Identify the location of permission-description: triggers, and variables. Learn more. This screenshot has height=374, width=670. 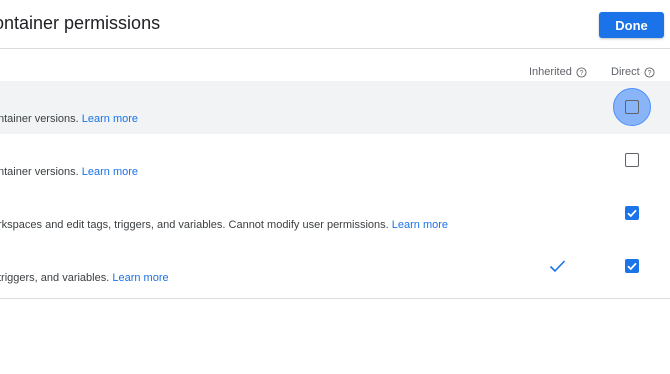
(84, 278).